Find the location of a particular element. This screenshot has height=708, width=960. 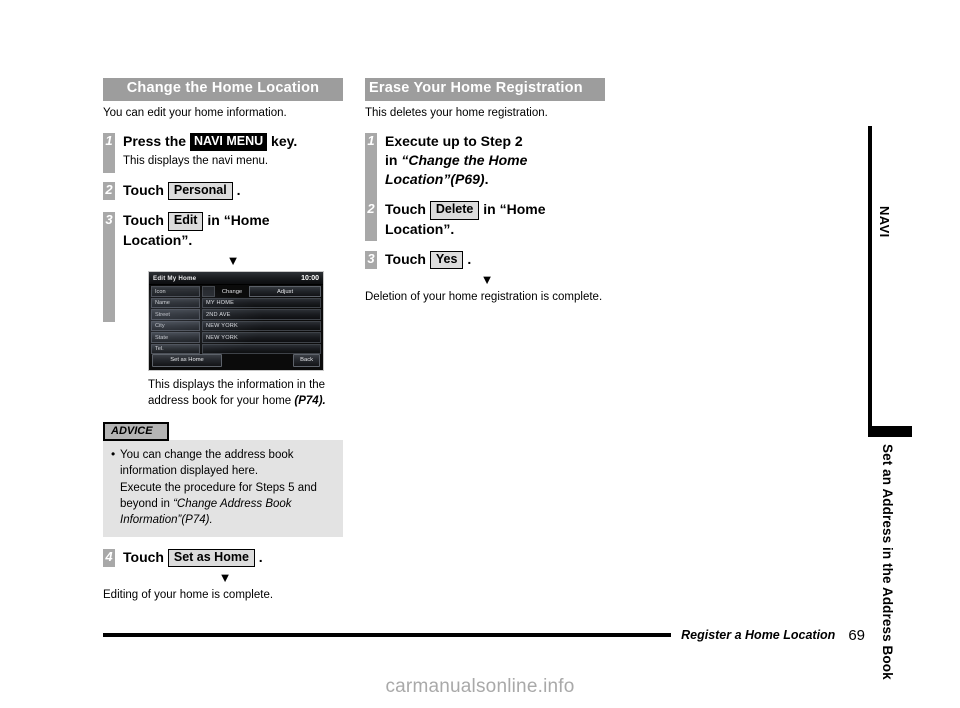

watermark: carmanualsonline.info is located at coordinates (480, 686).